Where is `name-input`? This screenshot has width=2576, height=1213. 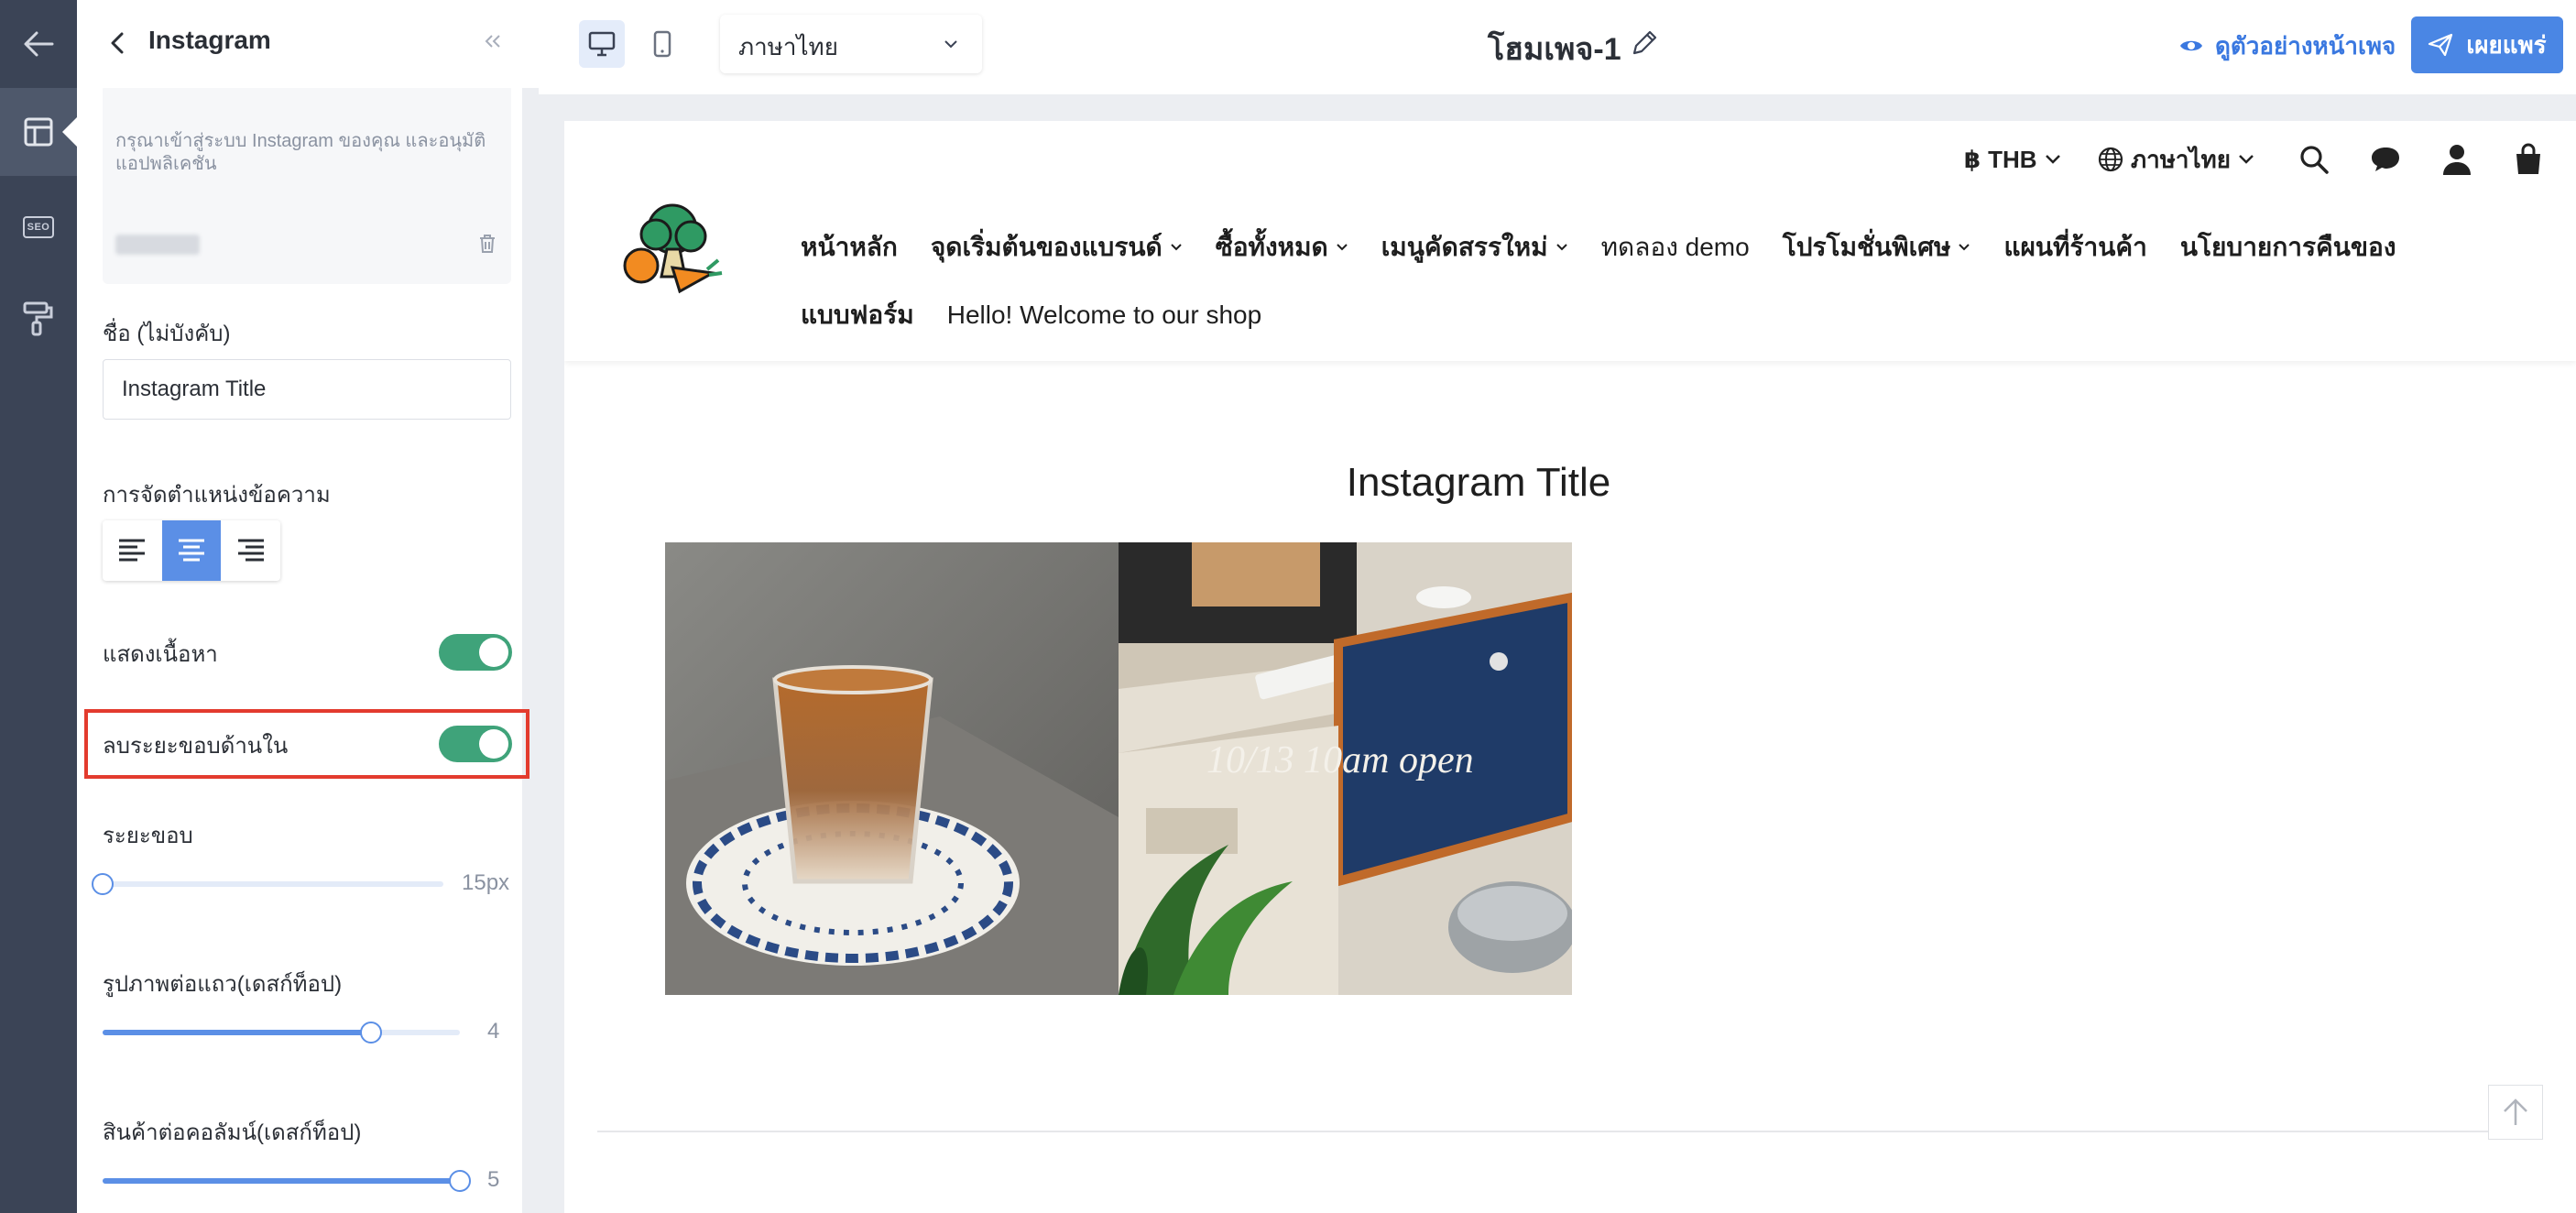
name-input is located at coordinates (307, 389).